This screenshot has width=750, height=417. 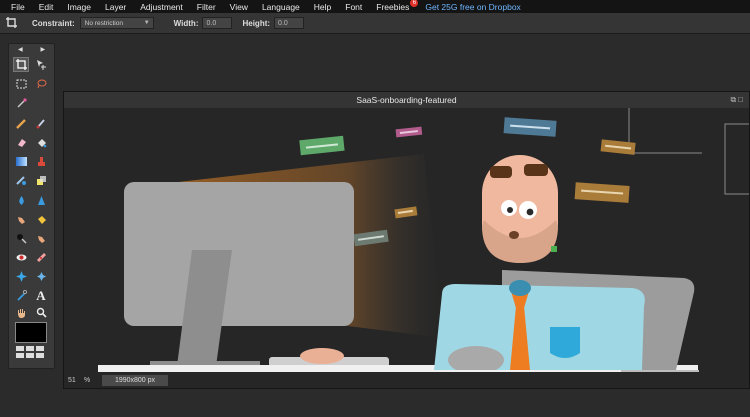 I want to click on chevron-down-icon: ▼, so click(x=146, y=23).